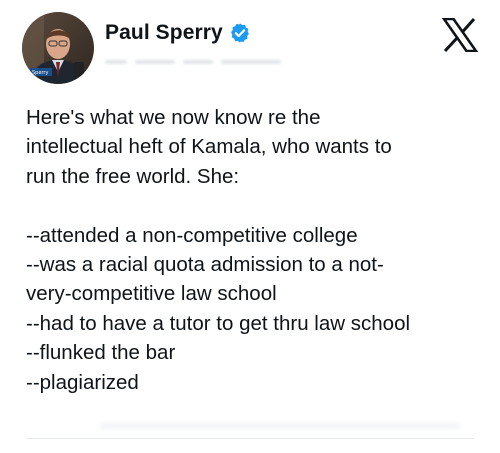 The image size is (500, 453). I want to click on author-display-name: Paul Sperry, so click(164, 33).